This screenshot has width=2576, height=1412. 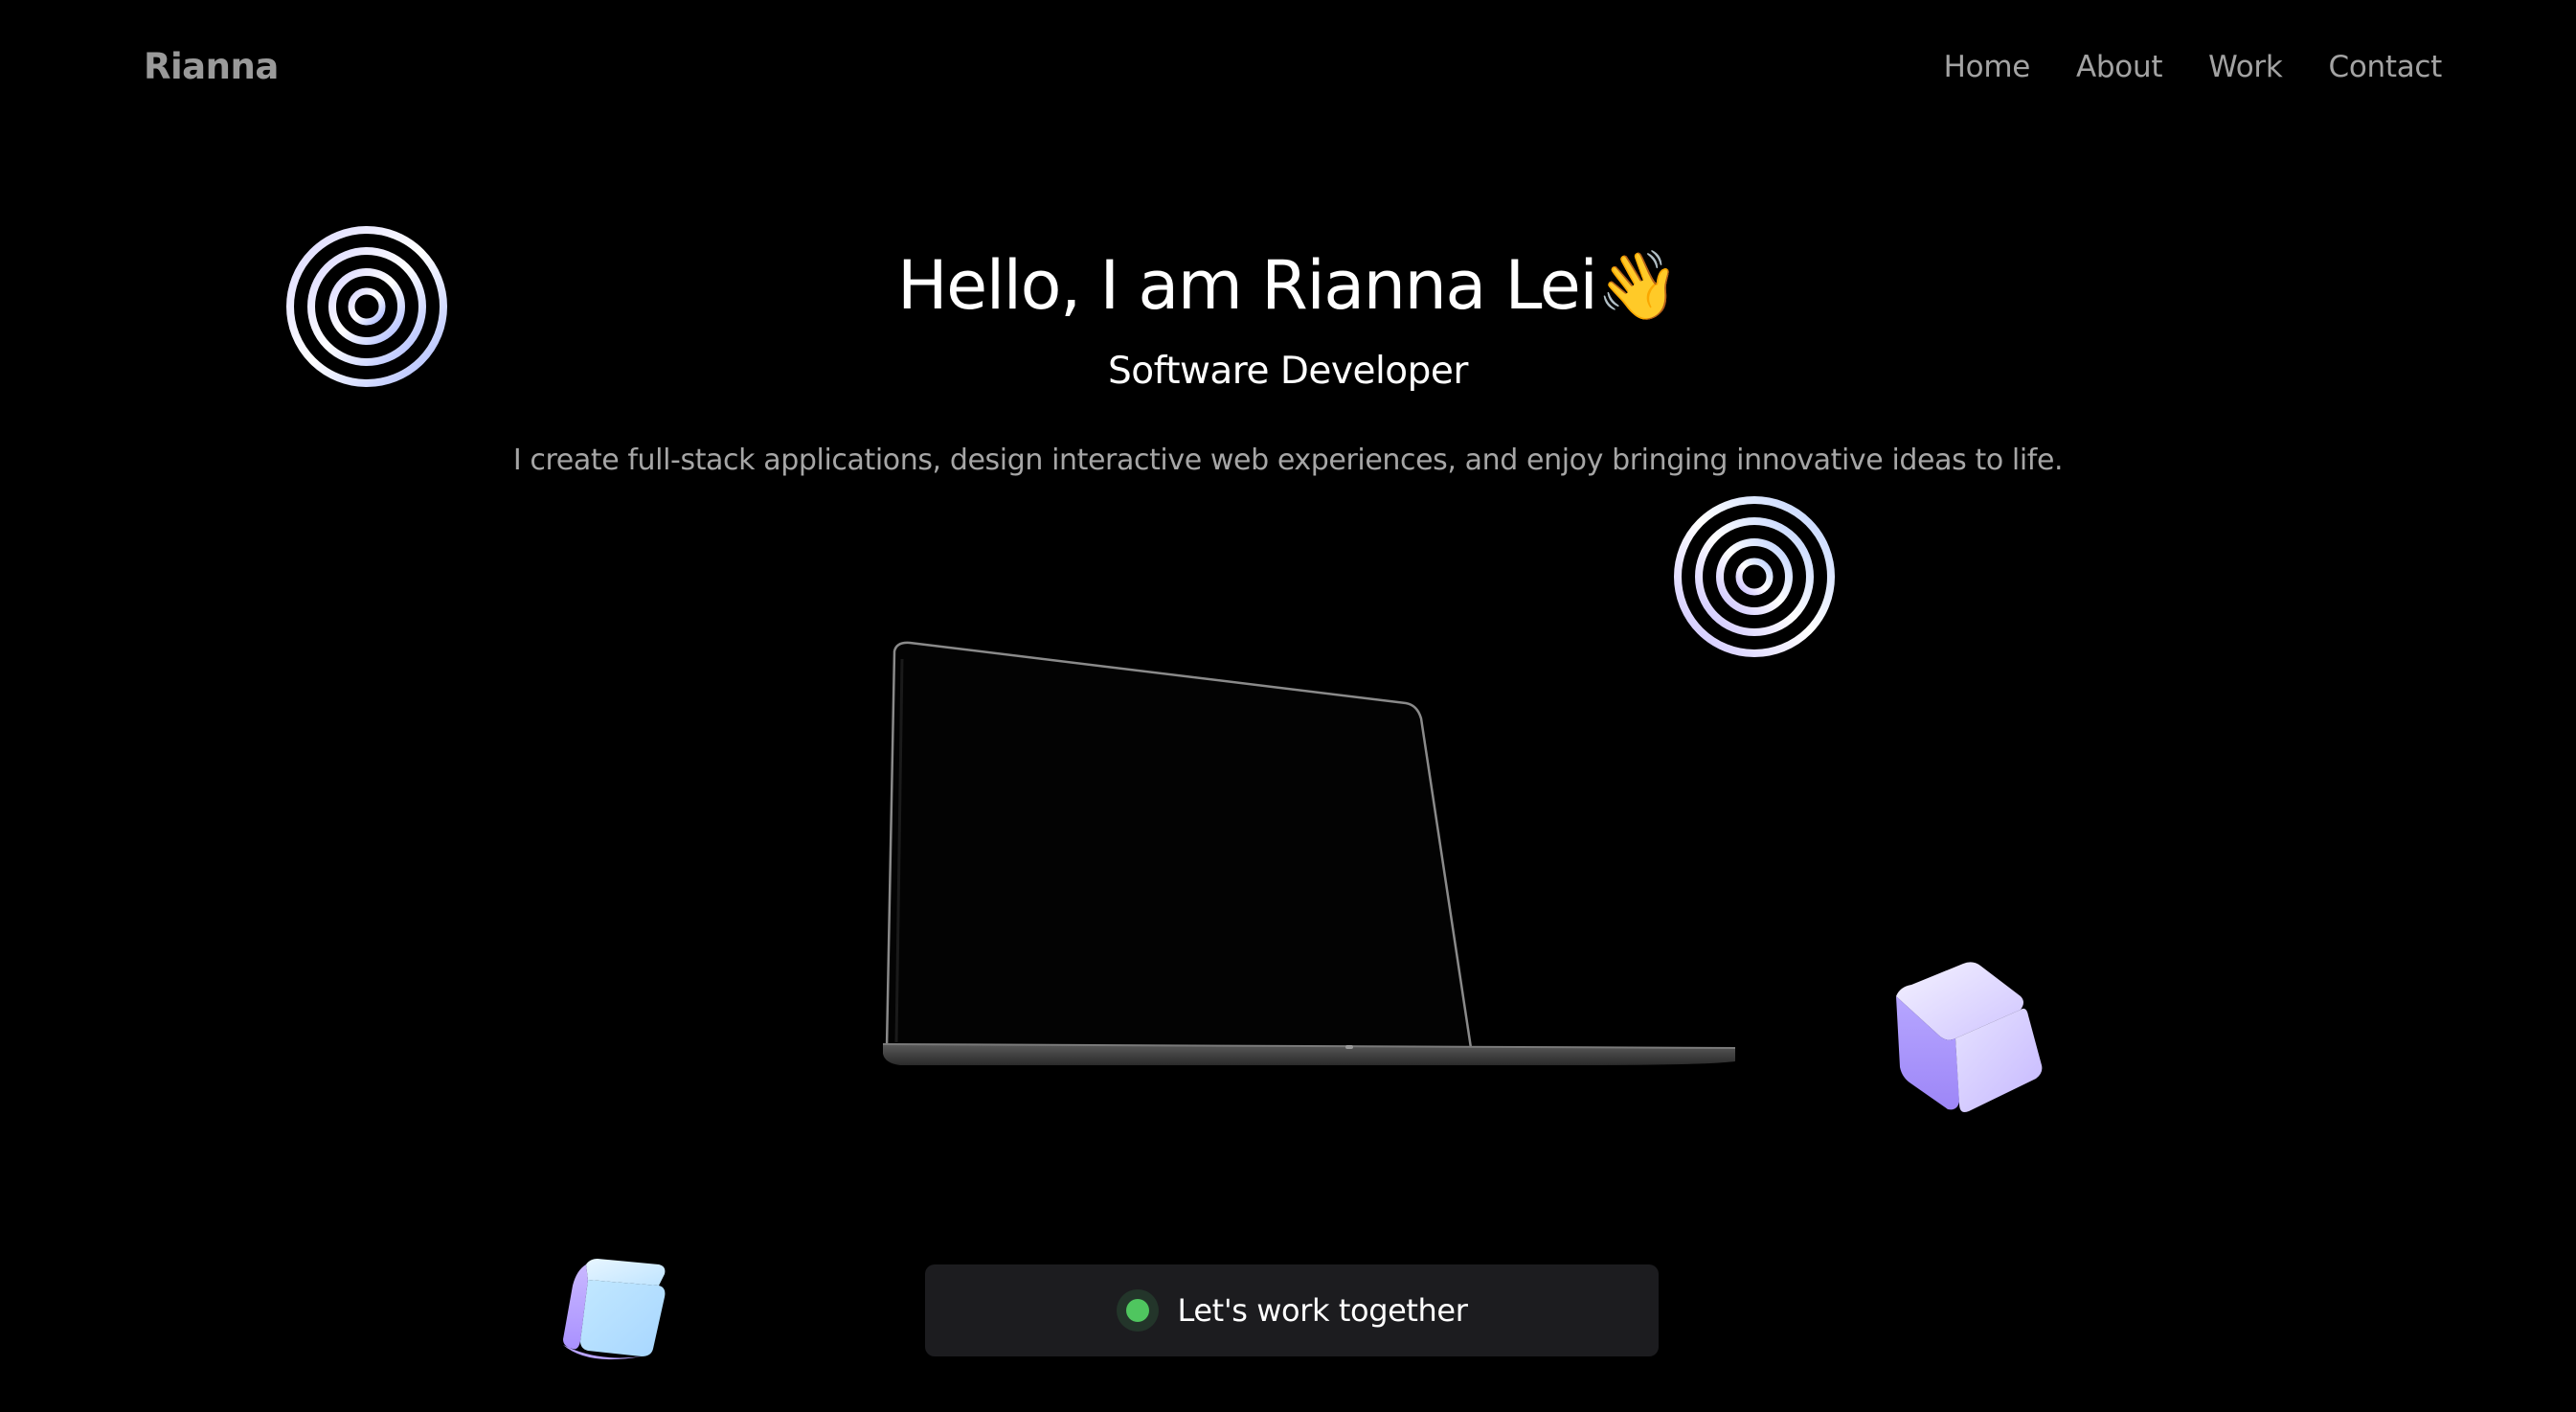 What do you see at coordinates (2119, 67) in the screenshot?
I see `nav-link-about: About` at bounding box center [2119, 67].